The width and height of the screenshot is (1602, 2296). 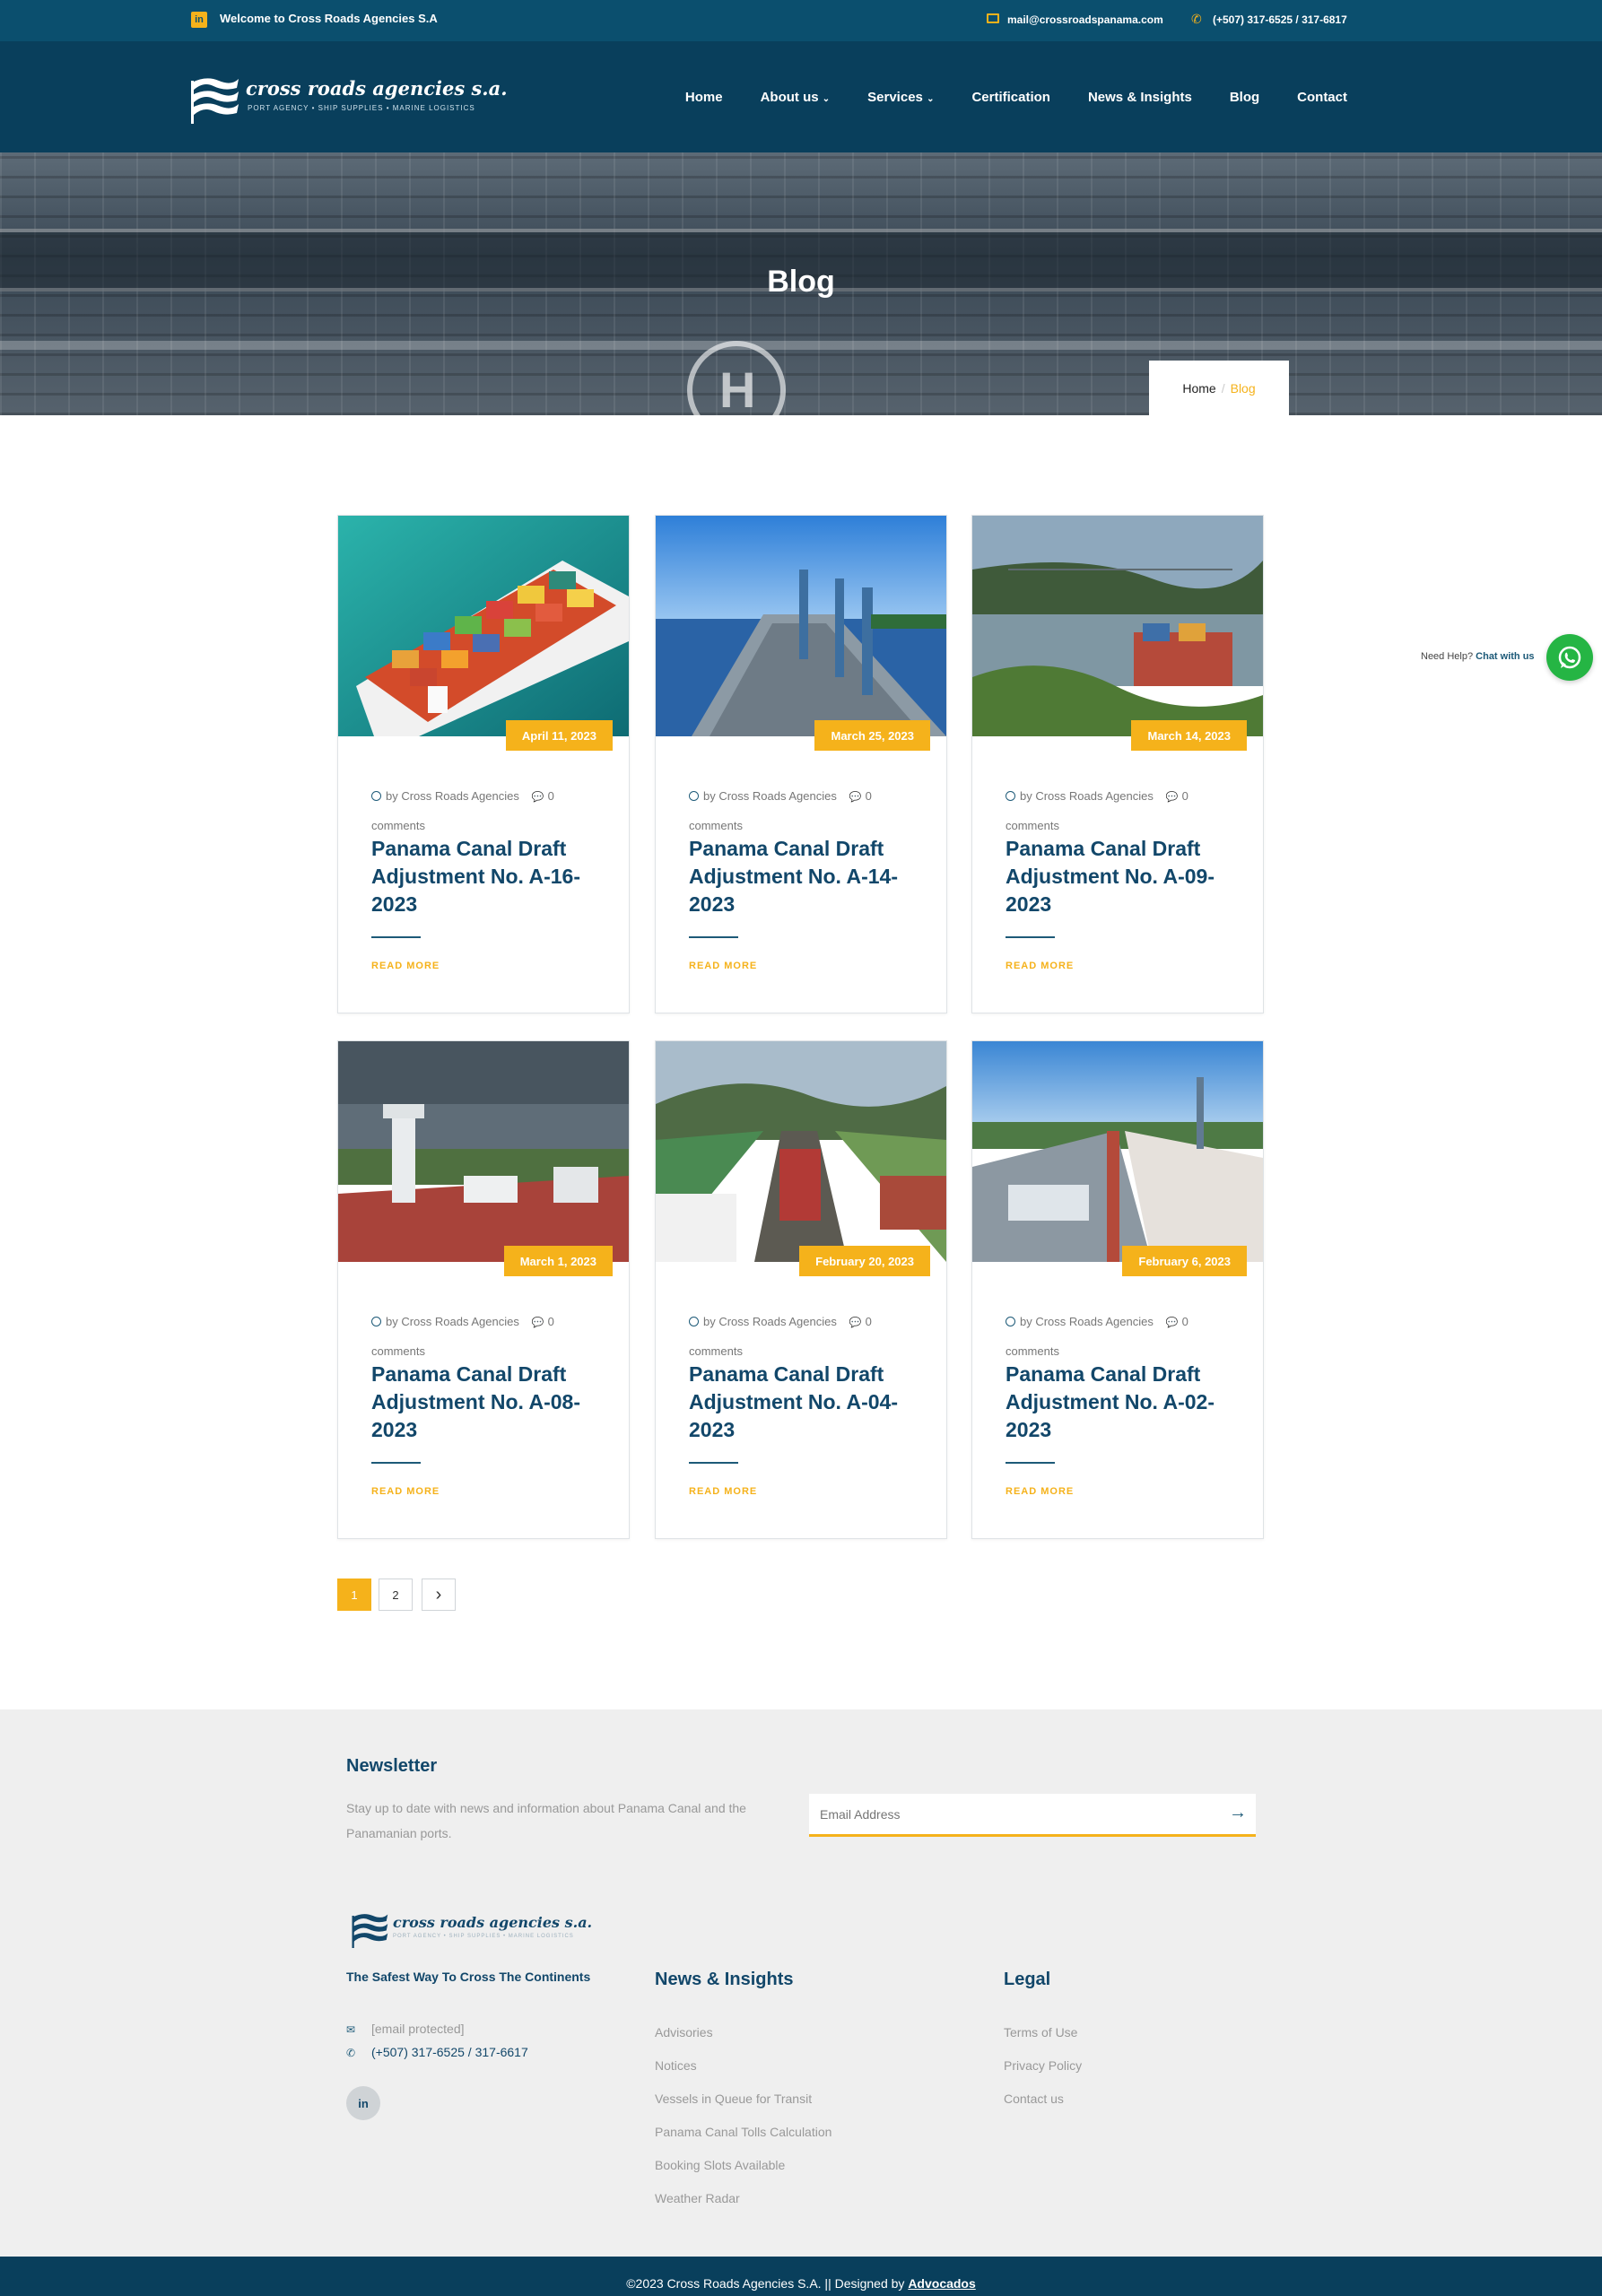 I want to click on nav-certification-label: Certification, so click(x=1010, y=97).